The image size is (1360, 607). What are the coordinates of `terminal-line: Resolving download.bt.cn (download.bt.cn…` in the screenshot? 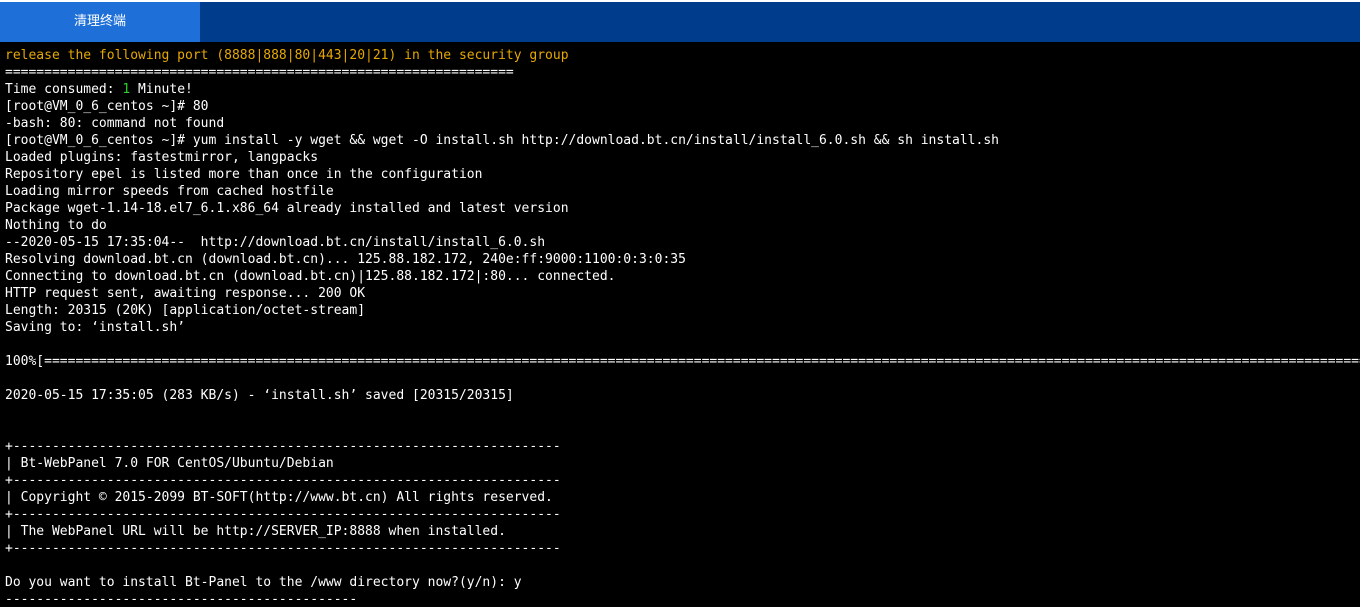 It's located at (345, 259).